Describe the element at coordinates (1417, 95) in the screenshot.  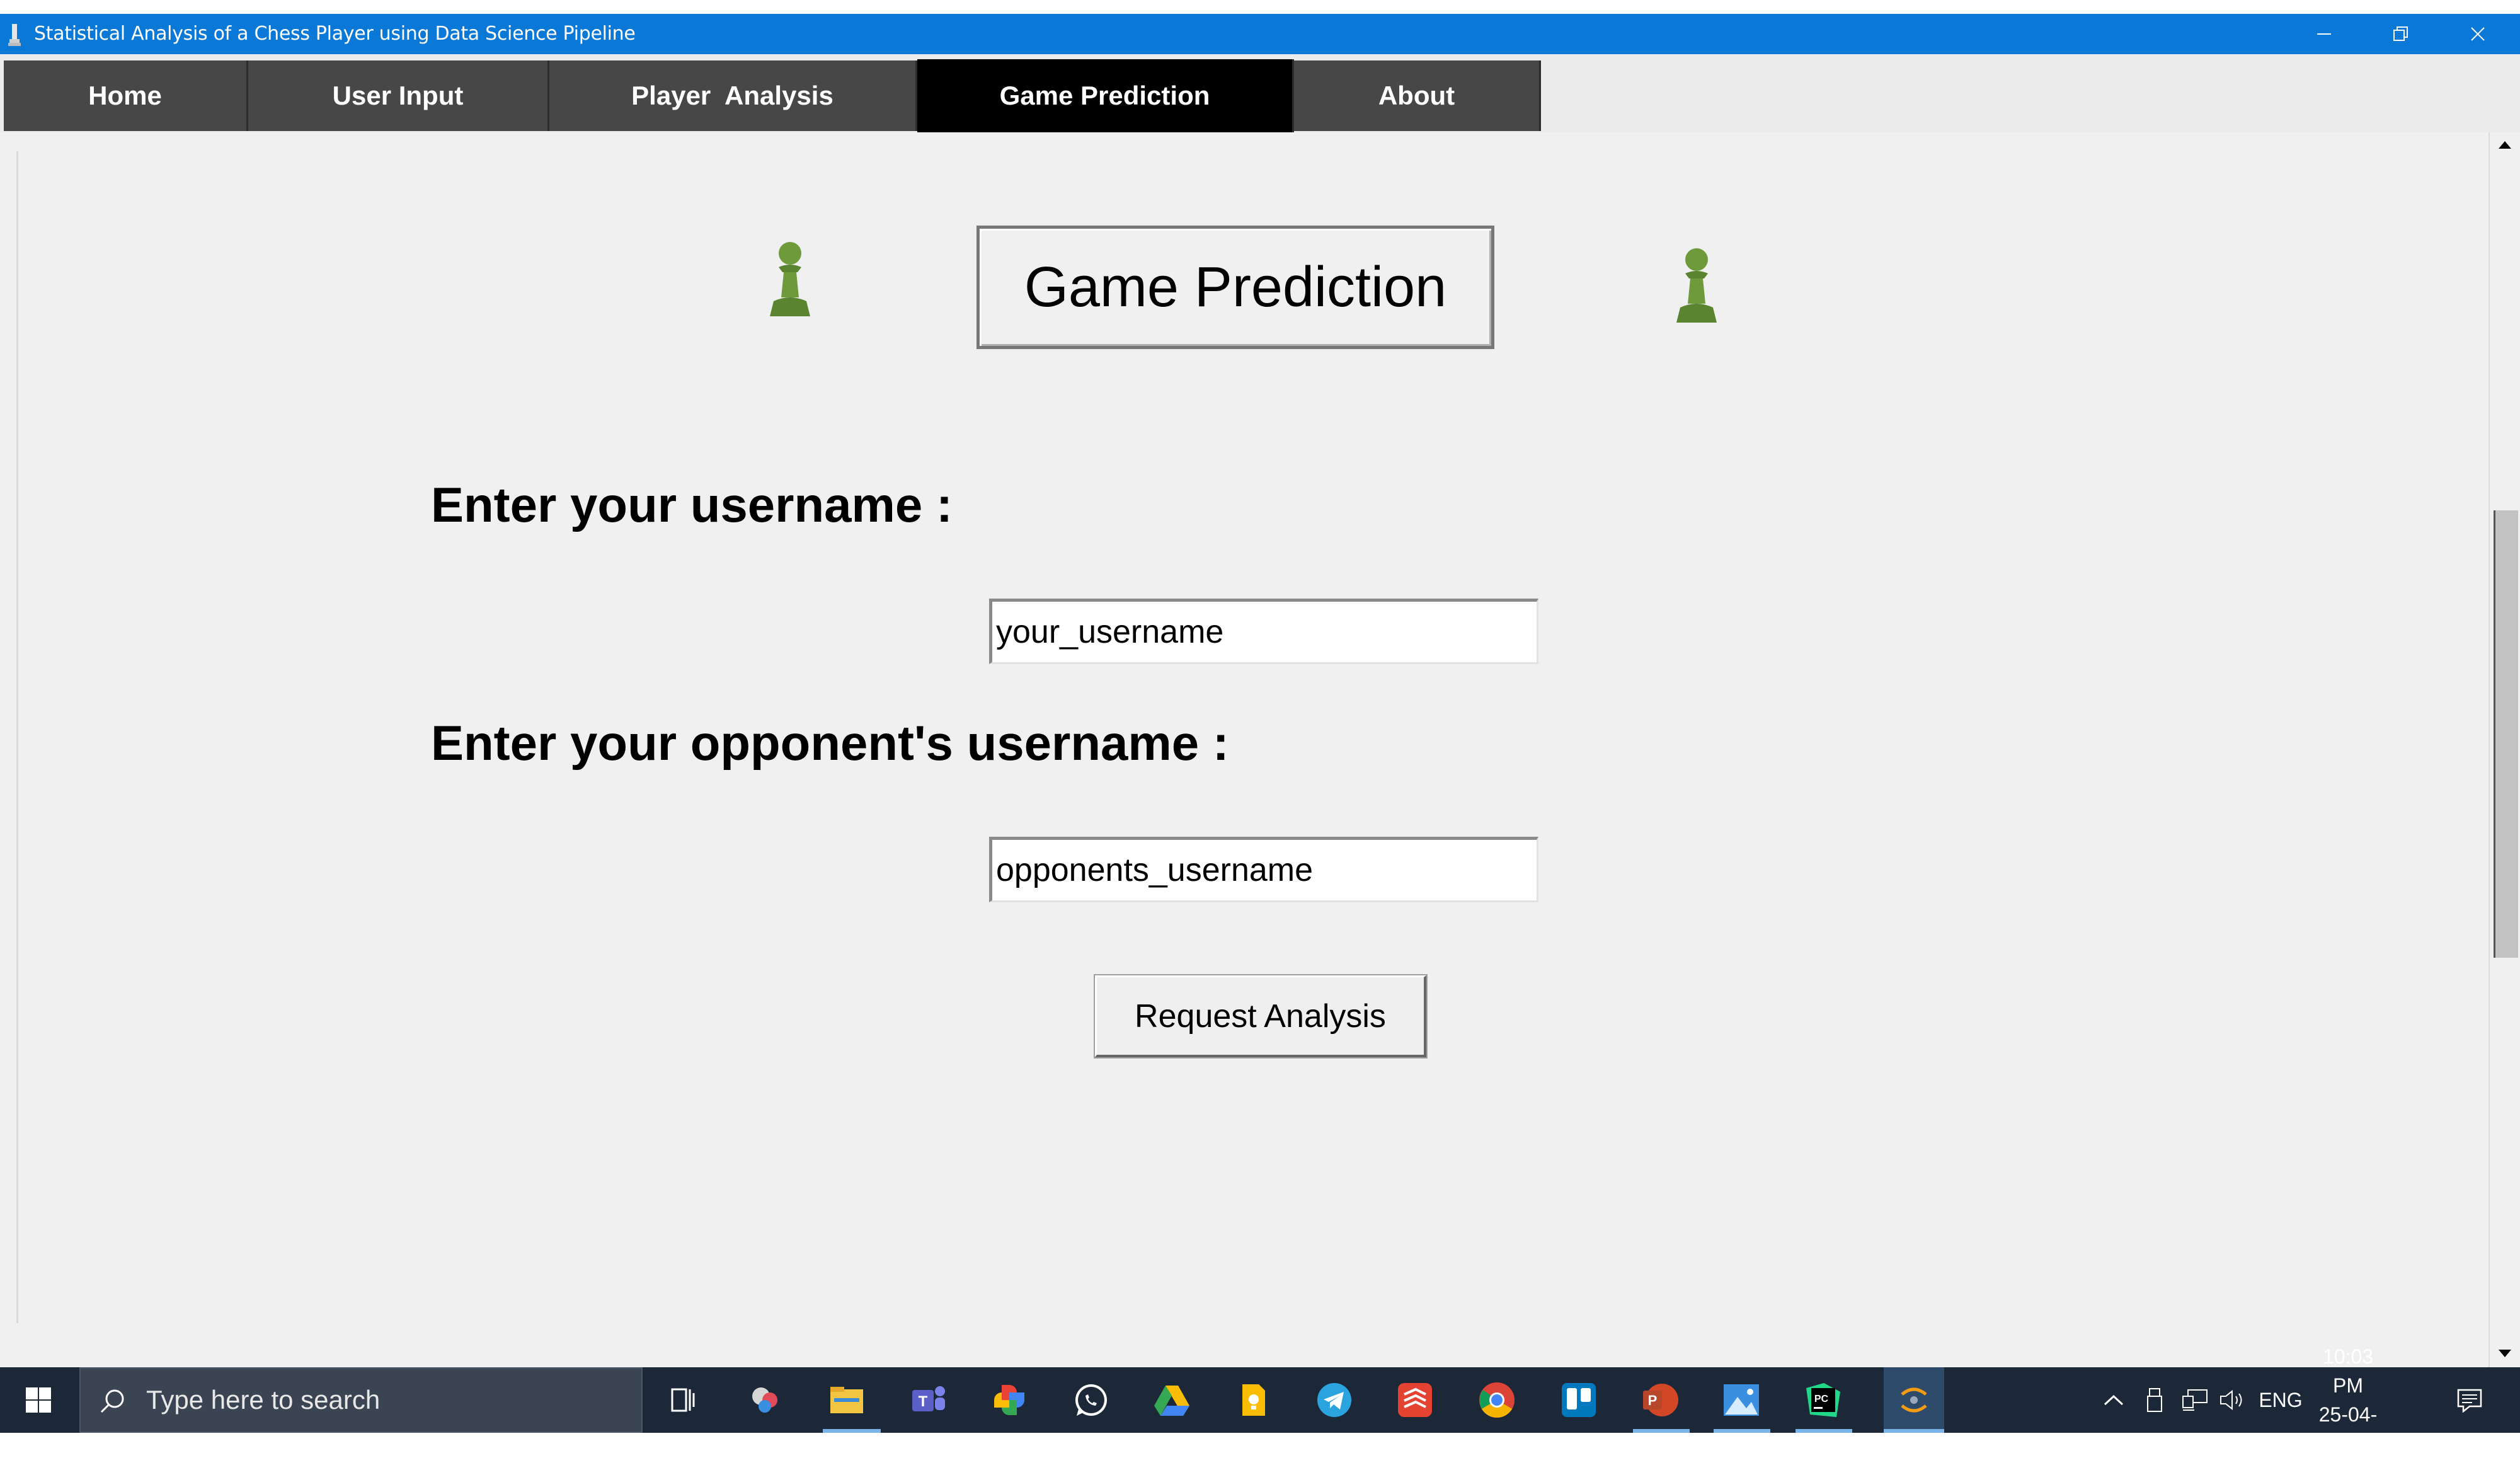
I see `tab-about: About` at that location.